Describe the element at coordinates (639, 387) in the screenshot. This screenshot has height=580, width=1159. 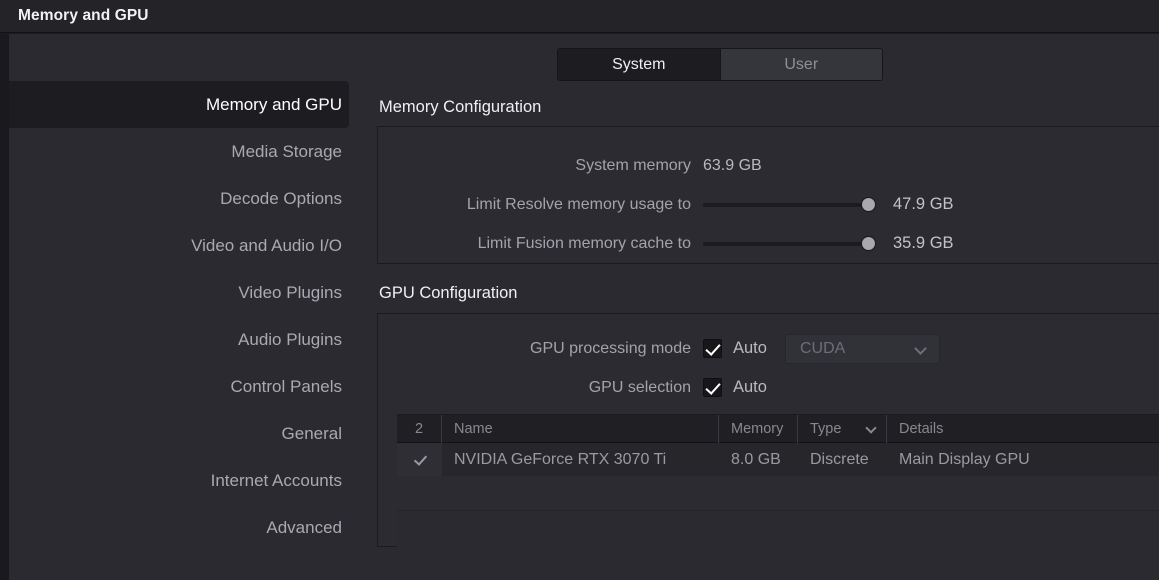
I see `gpu-selection-label: GPU selection` at that location.